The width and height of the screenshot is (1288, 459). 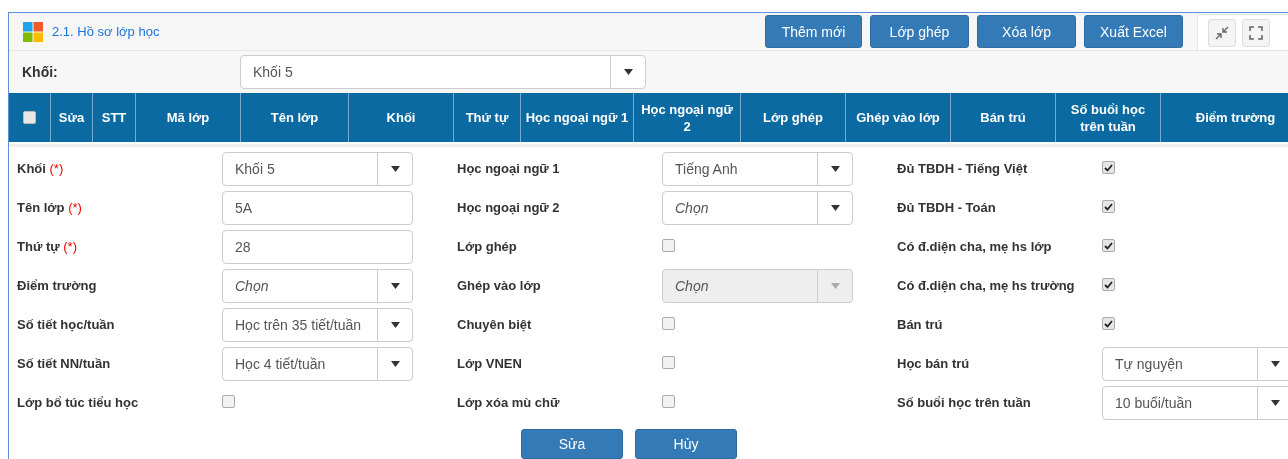 What do you see at coordinates (686, 444) in the screenshot?
I see `form-button: Hủy` at bounding box center [686, 444].